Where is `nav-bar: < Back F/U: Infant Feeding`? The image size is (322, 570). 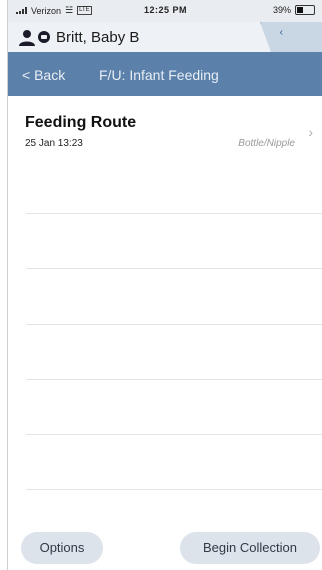
nav-bar: < Back F/U: Infant Feeding is located at coordinates (165, 74).